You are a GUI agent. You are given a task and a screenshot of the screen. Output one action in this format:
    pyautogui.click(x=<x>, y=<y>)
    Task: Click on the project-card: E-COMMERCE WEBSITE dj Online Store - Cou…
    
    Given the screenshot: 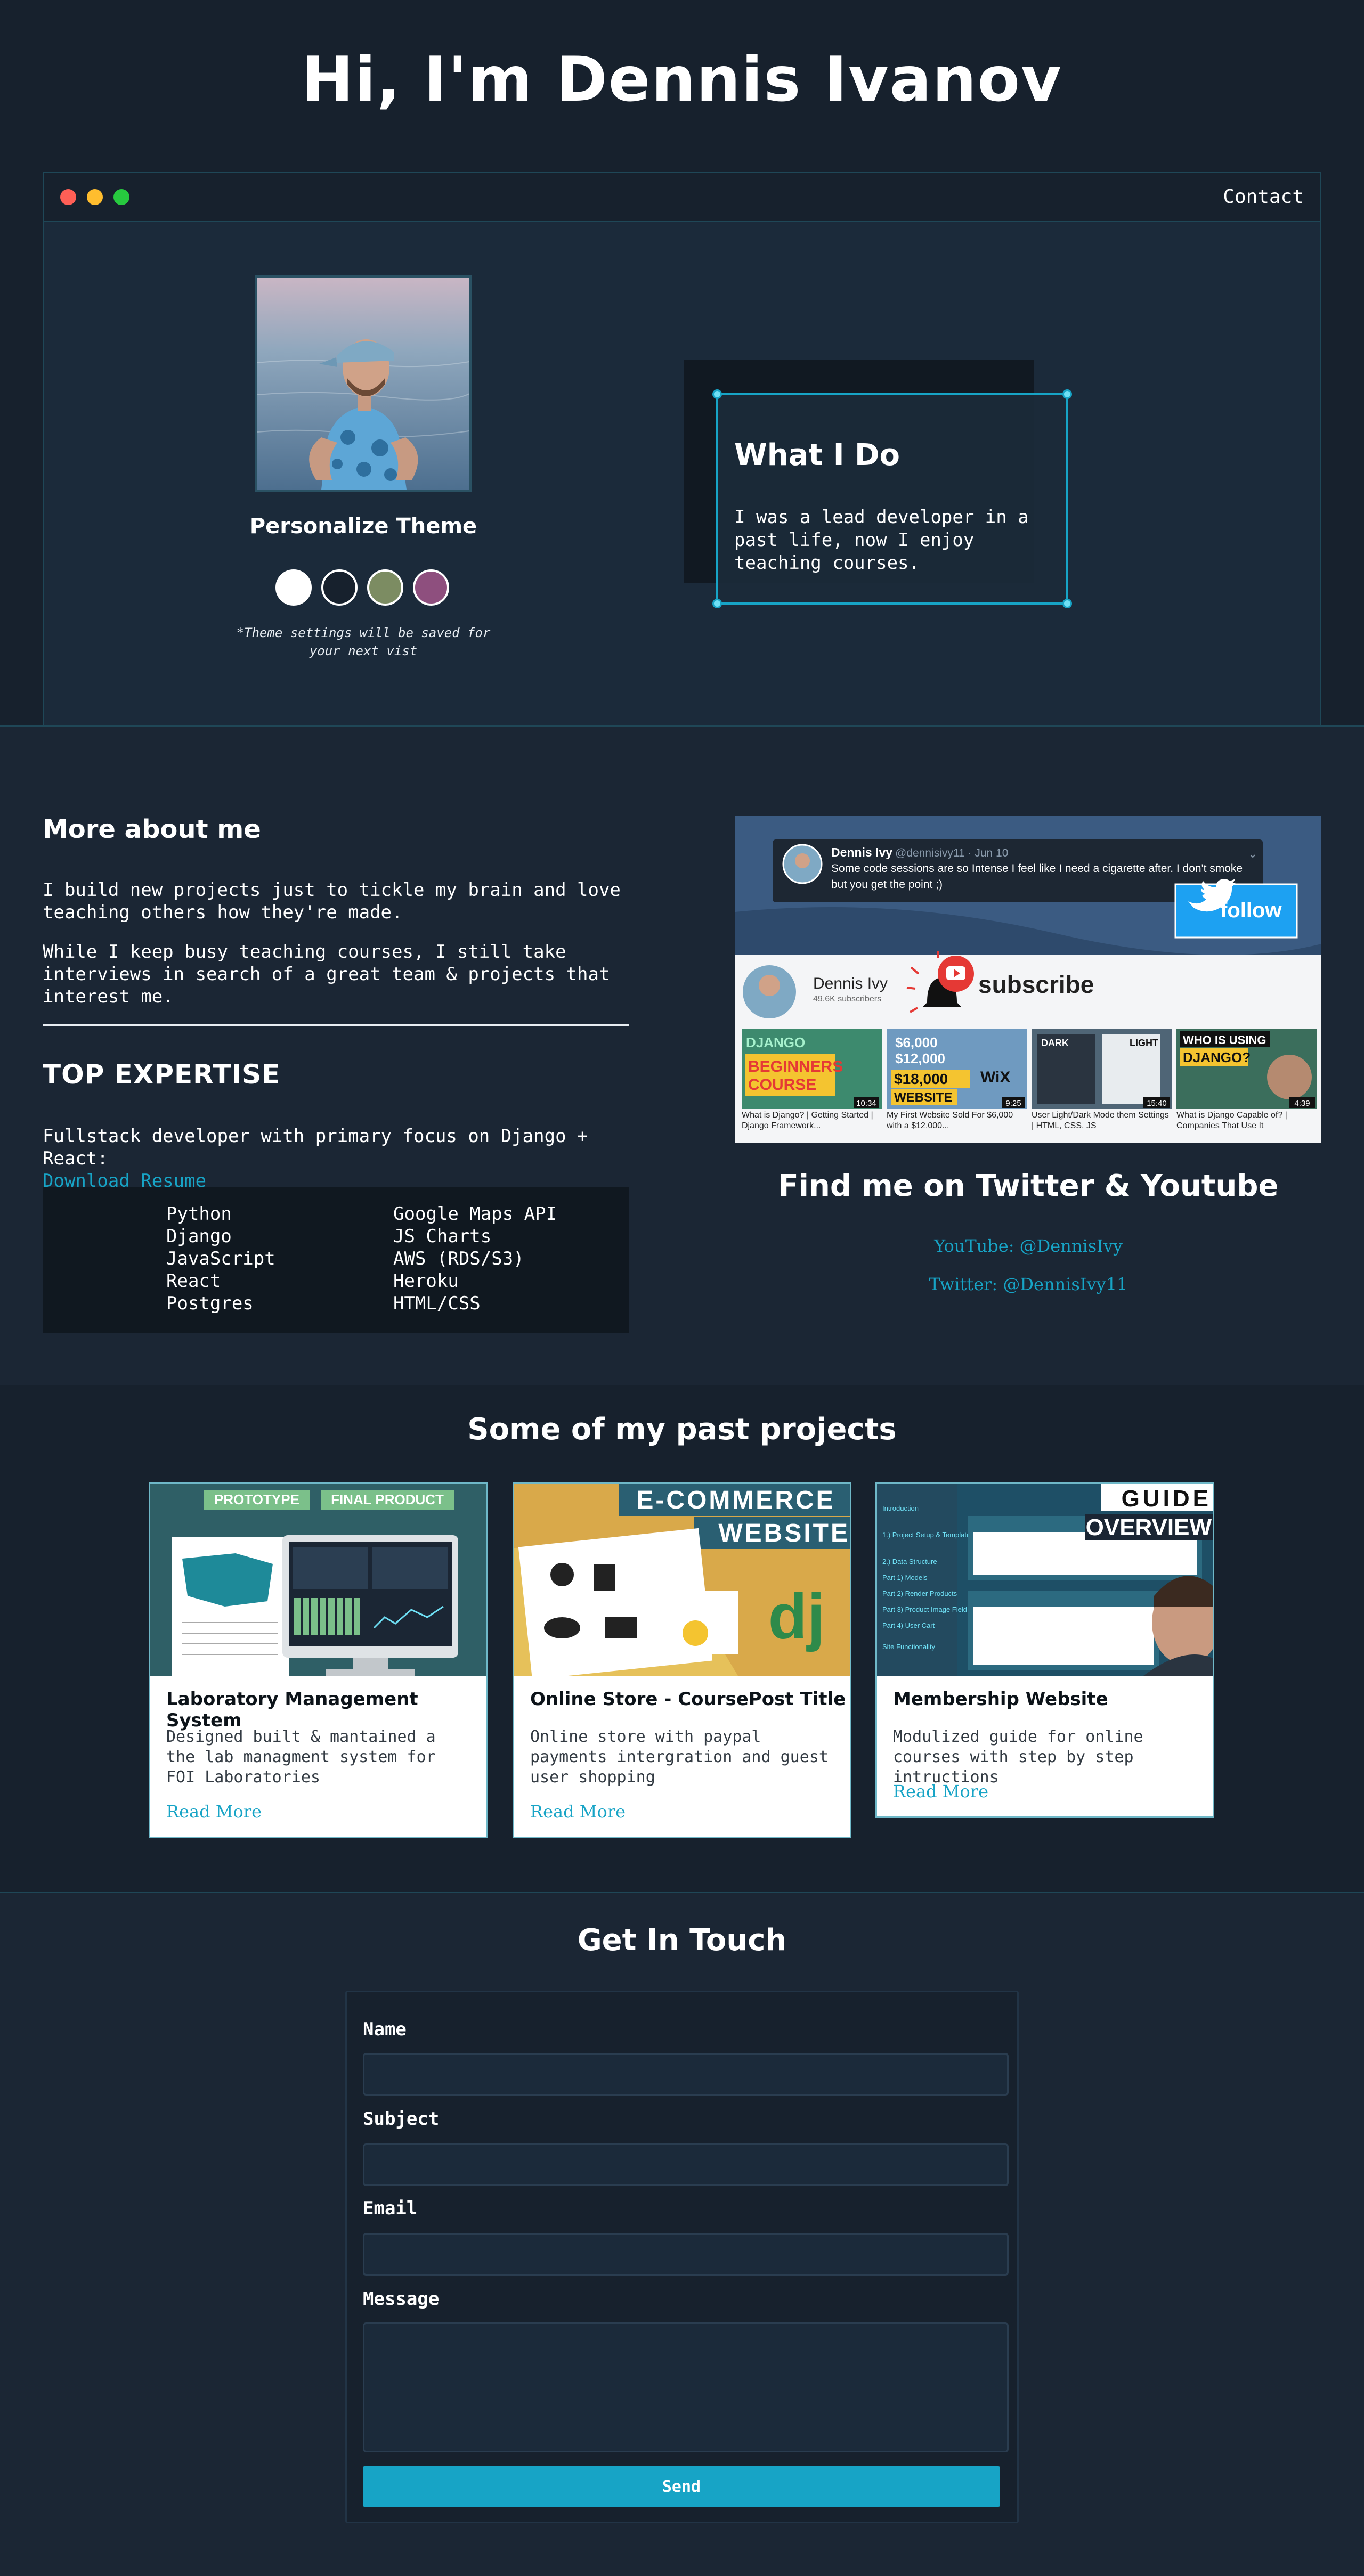 What is the action you would take?
    pyautogui.click(x=682, y=1660)
    